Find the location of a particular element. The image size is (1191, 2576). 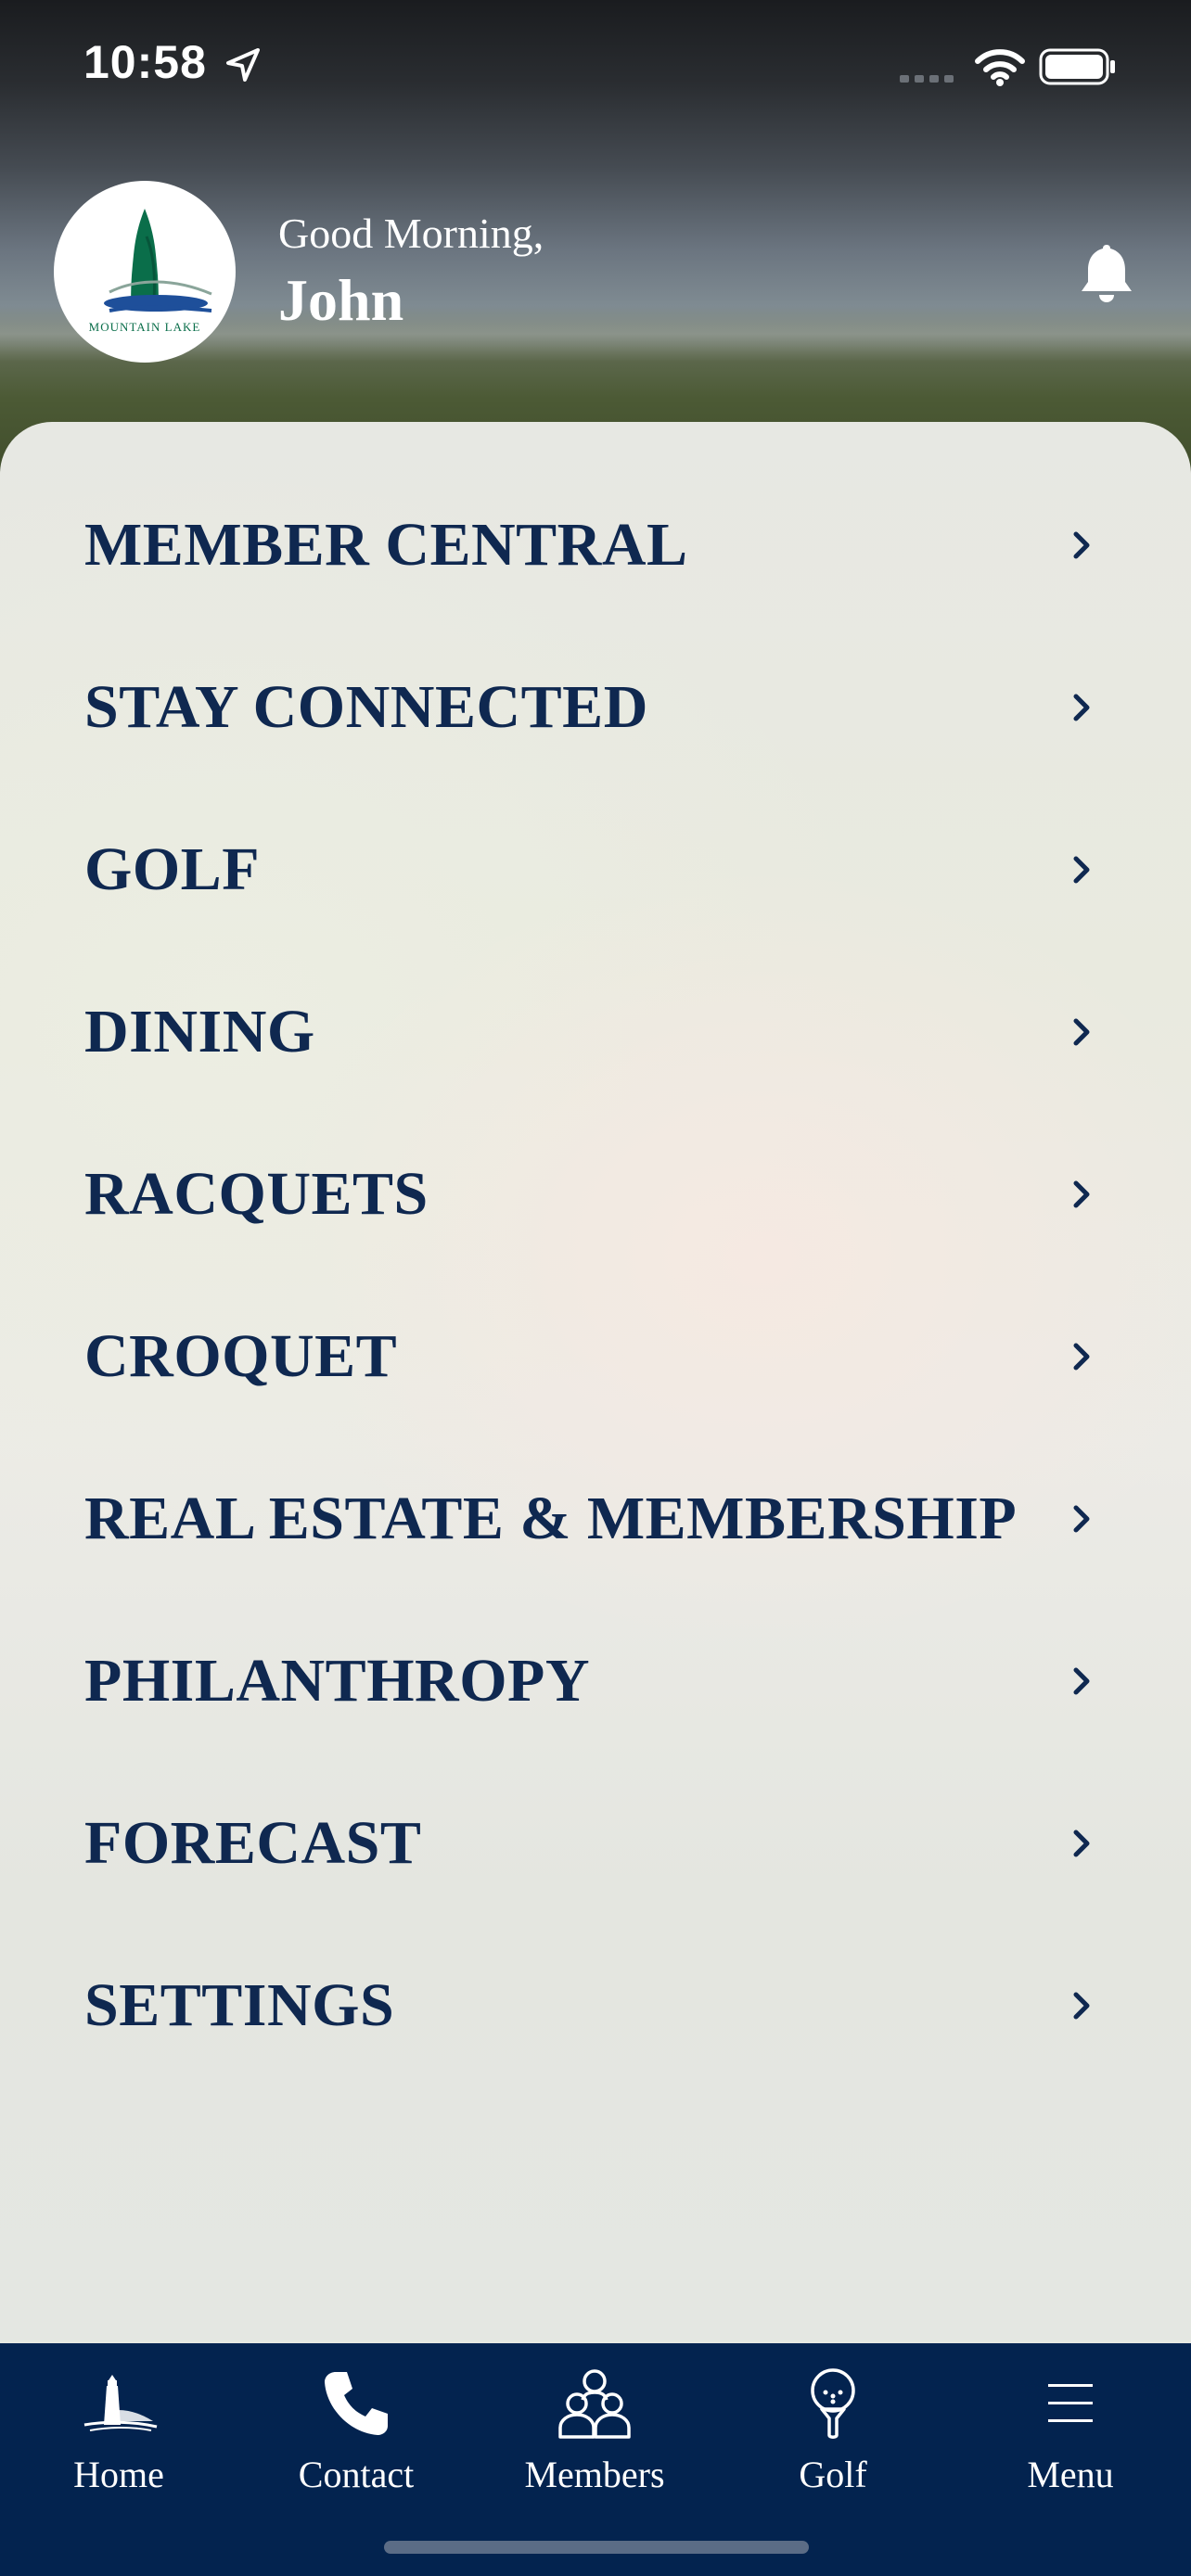

menu-item-label: STAY CONNECTED is located at coordinates (366, 706).